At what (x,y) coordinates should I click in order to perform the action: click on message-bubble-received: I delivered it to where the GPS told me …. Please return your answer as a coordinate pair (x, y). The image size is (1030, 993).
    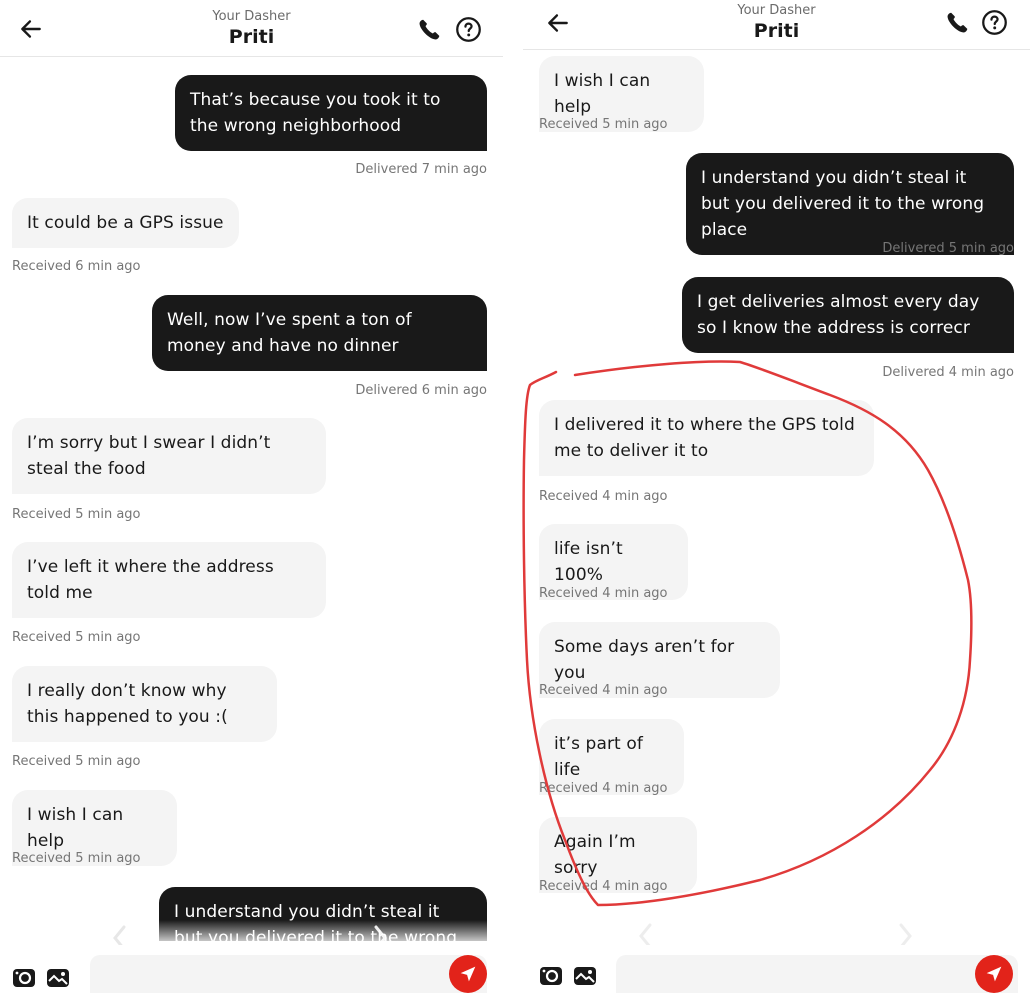
    Looking at the image, I should click on (706, 438).